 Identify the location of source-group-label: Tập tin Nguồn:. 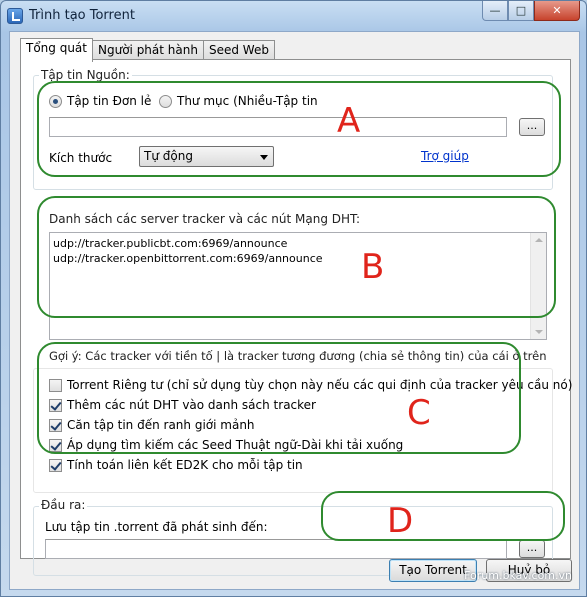
(85, 75).